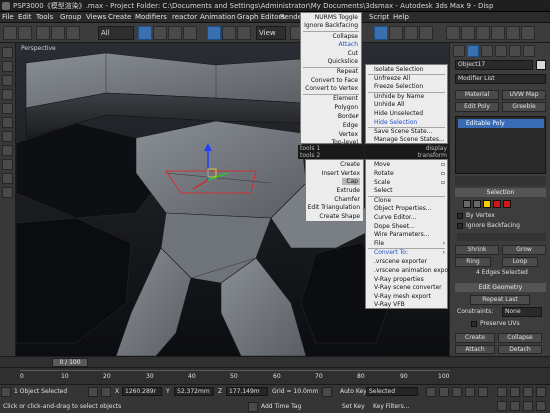 This screenshot has height=413, width=550. What do you see at coordinates (515, 406) in the screenshot?
I see `pan-view-icon` at bounding box center [515, 406].